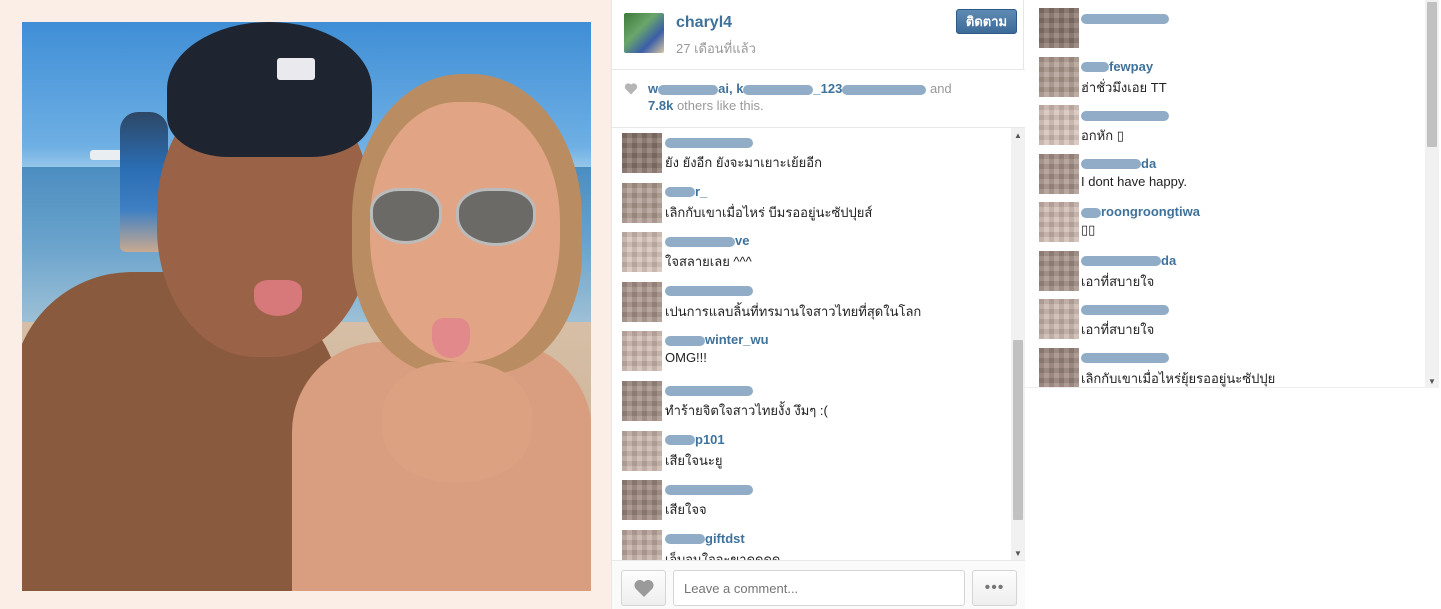 The image size is (1441, 609). I want to click on post-time: 27 เดือนที่แล้ว, so click(716, 48).